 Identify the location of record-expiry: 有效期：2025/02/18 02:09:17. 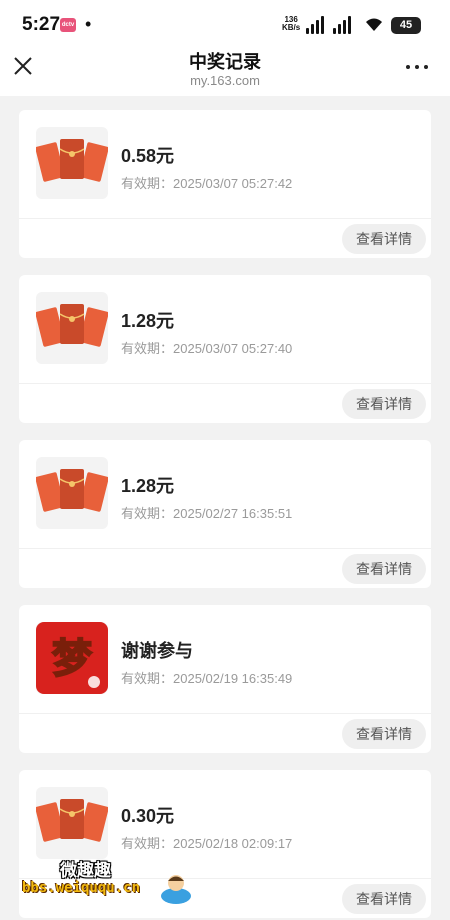
(207, 843).